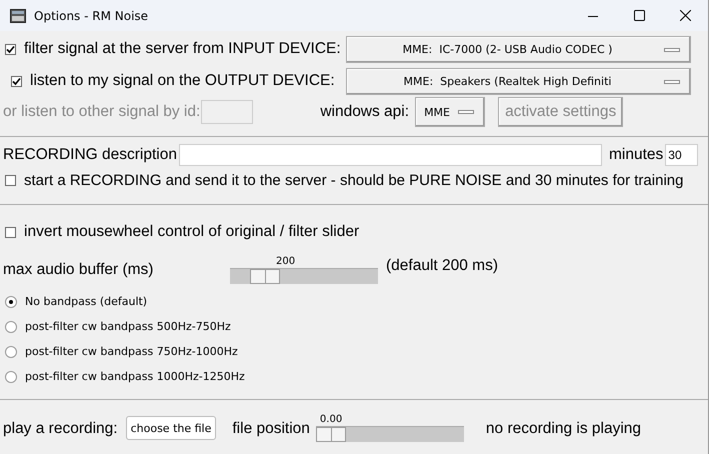 This screenshot has width=709, height=454. What do you see at coordinates (182, 81) in the screenshot?
I see `device-label: listen to my signal on the OUTPUT DEVICE:` at bounding box center [182, 81].